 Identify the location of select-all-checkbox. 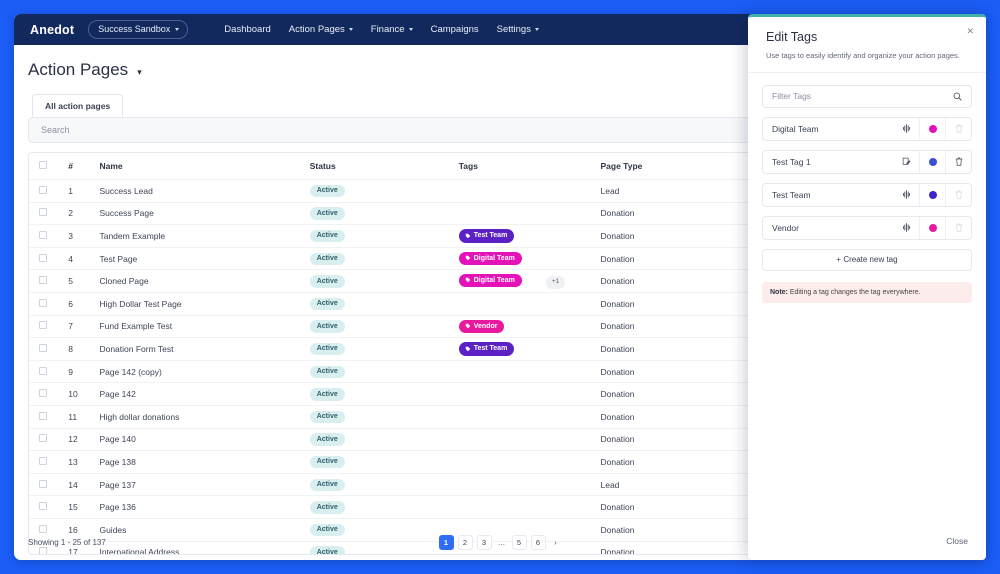
(43, 165).